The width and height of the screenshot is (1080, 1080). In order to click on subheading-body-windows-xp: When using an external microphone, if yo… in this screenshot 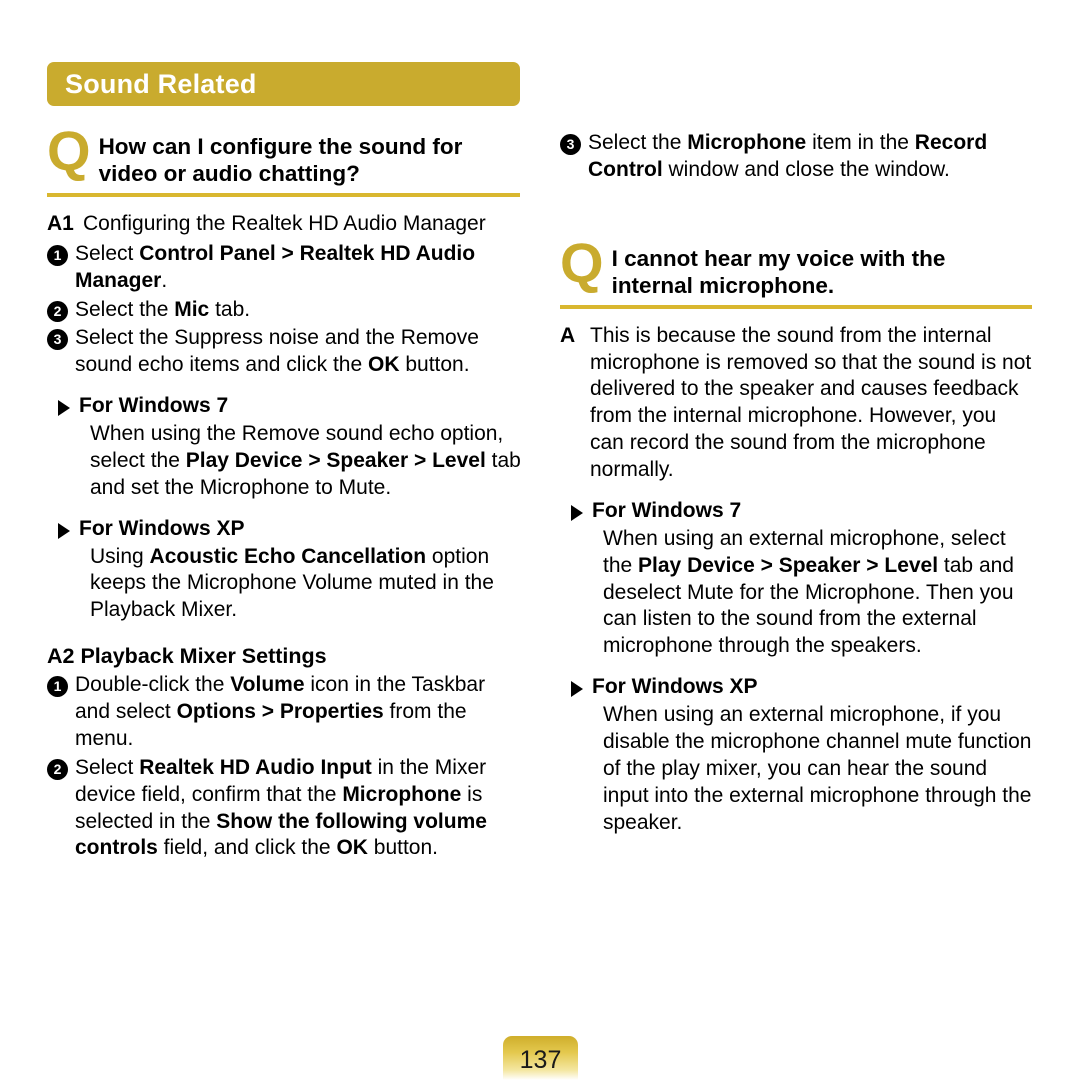, I will do `click(817, 768)`.